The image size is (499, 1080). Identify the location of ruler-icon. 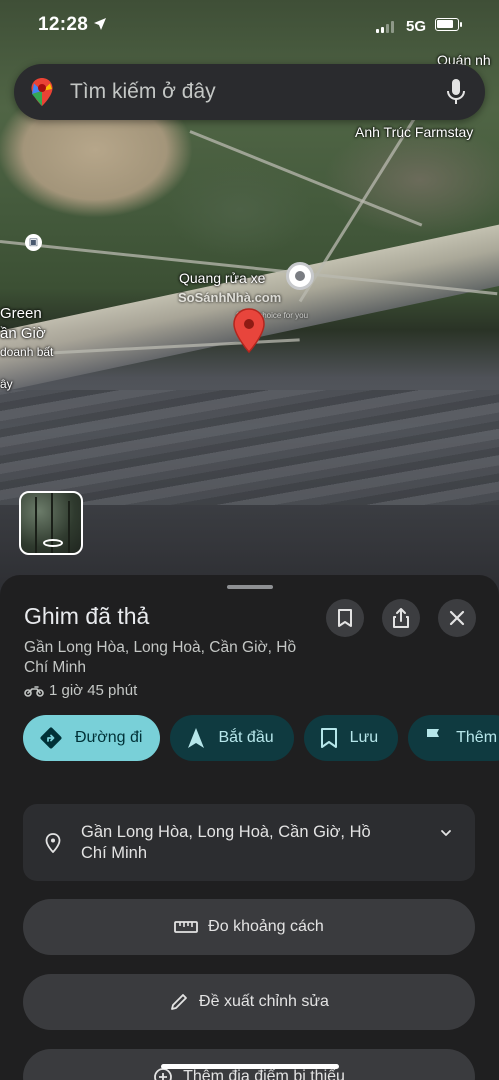
(186, 927).